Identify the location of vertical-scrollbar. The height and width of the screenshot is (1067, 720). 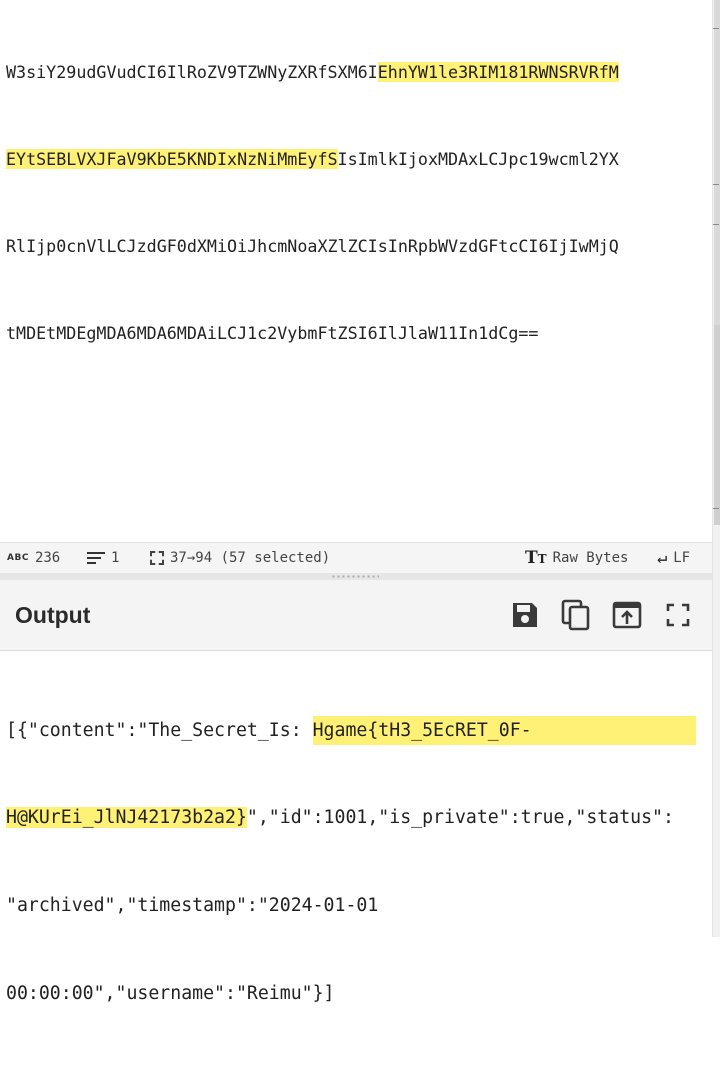
(716, 468).